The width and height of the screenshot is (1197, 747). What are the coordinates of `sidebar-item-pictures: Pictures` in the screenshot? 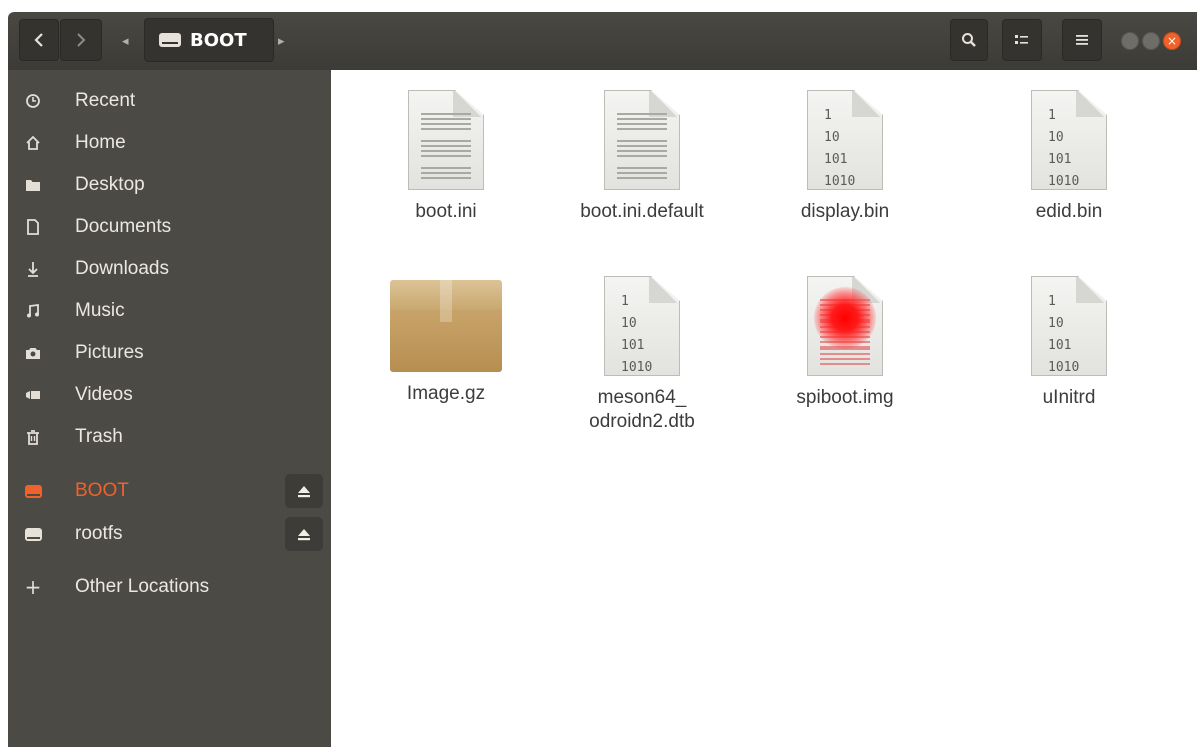 It's located at (169, 353).